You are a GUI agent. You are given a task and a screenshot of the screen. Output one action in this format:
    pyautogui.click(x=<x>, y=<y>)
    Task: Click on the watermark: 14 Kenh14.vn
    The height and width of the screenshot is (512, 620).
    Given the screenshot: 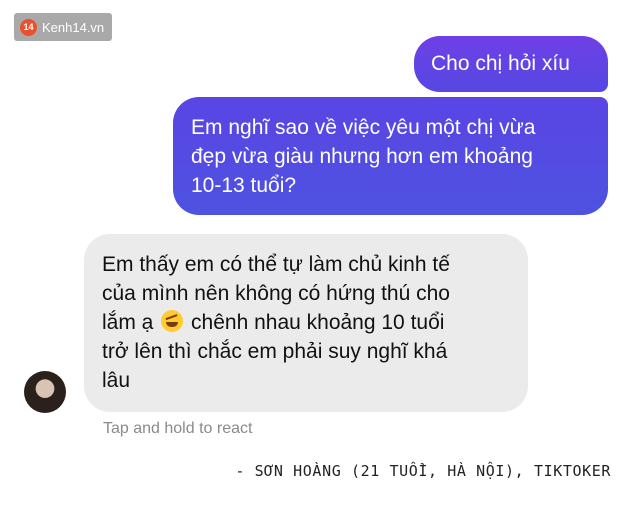 What is the action you would take?
    pyautogui.click(x=63, y=27)
    